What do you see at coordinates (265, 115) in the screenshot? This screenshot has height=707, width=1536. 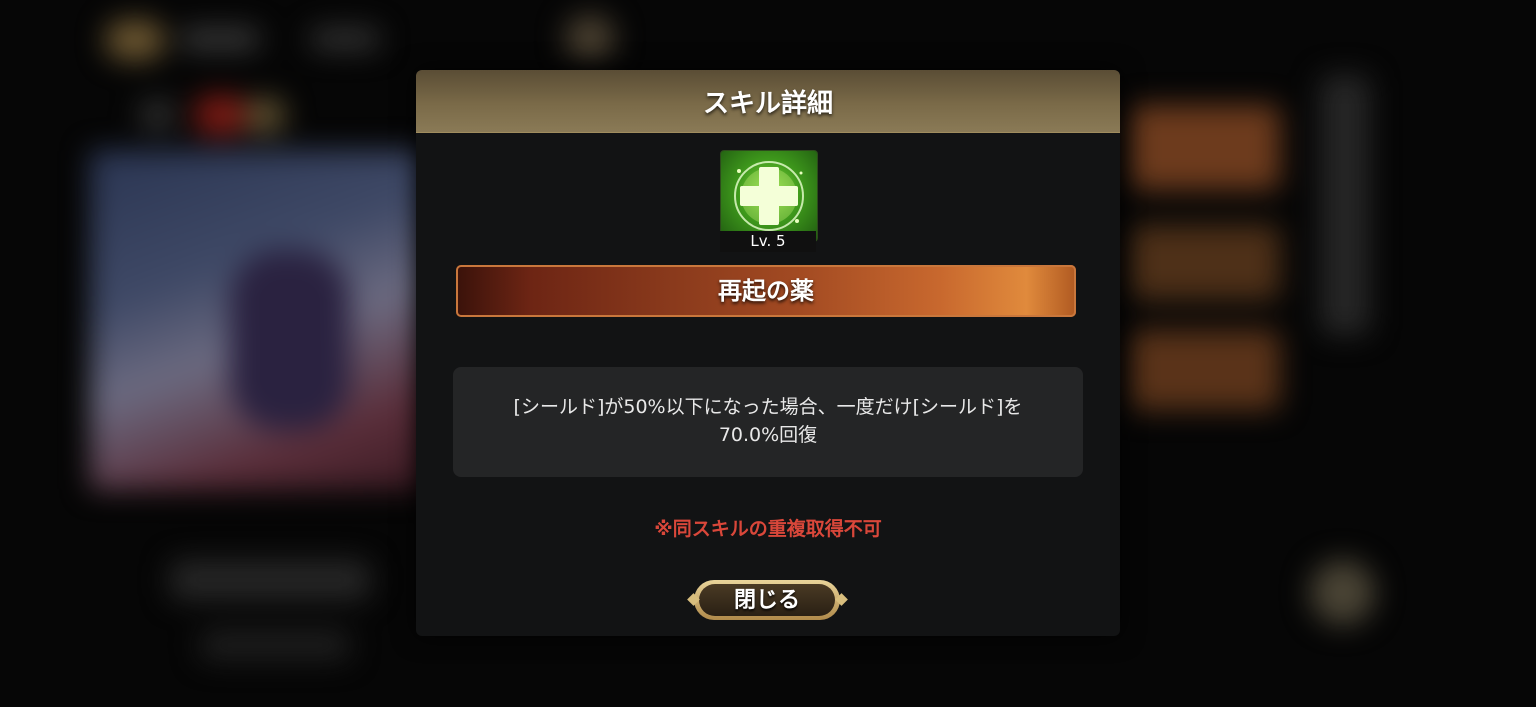 I see `background-tab-gold` at bounding box center [265, 115].